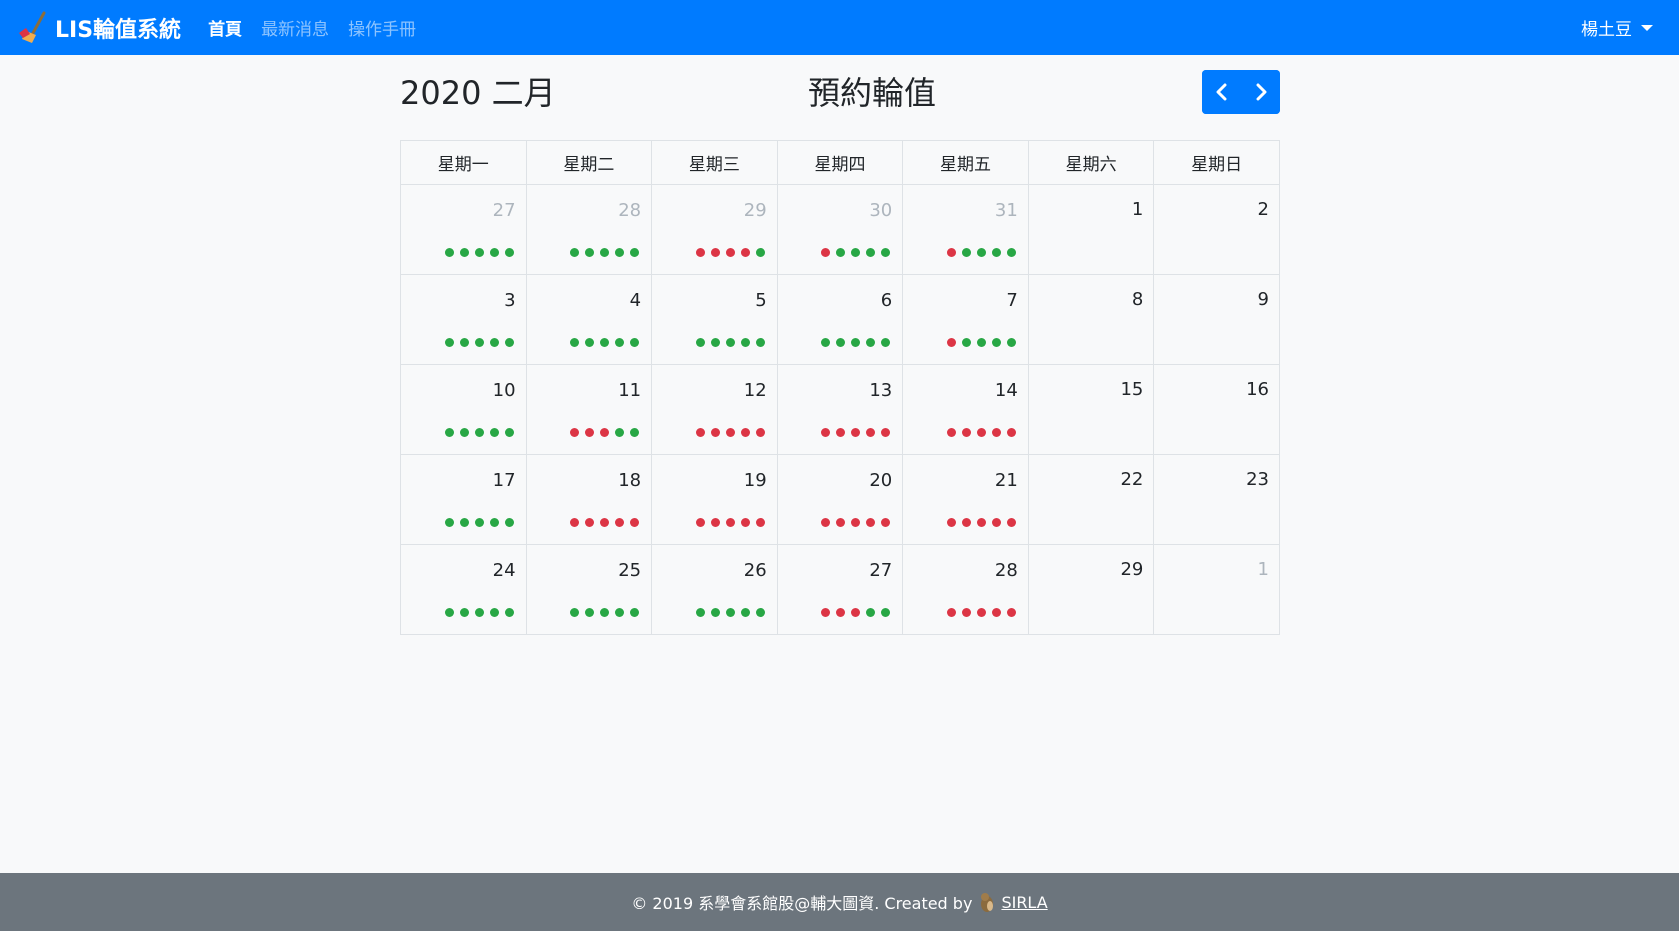 The image size is (1679, 931). What do you see at coordinates (714, 589) in the screenshot?
I see `calendar-day-cell: 26` at bounding box center [714, 589].